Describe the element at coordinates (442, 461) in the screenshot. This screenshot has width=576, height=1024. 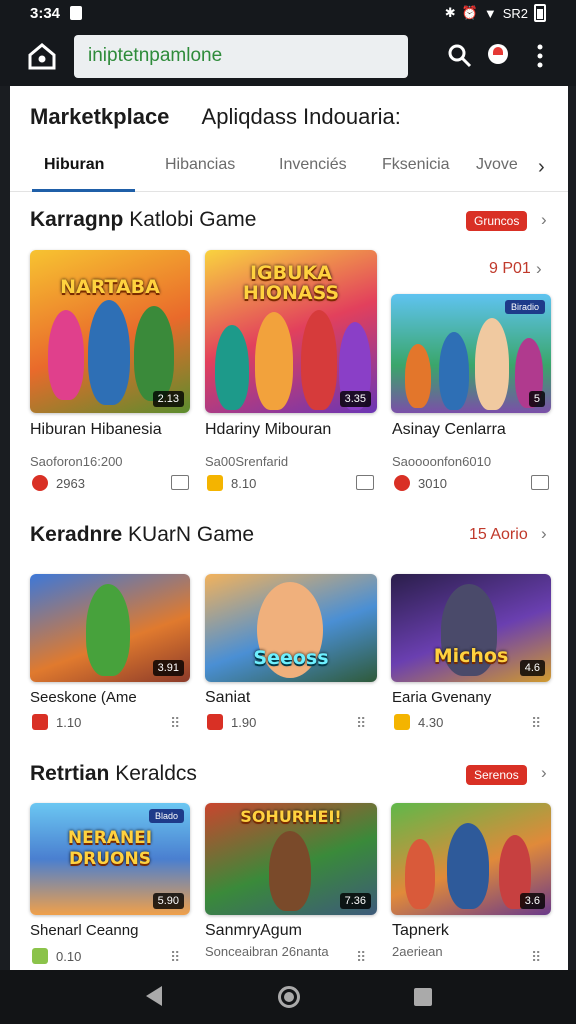
I see `game-subtitle: Saoooonfon6010` at that location.